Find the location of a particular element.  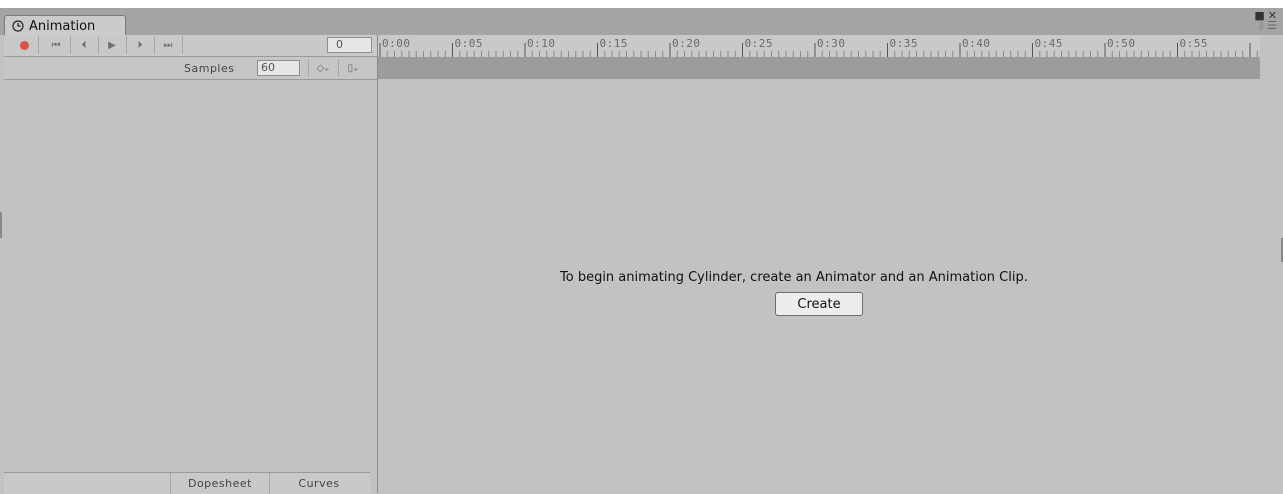

tab-title: Animation is located at coordinates (62, 26).